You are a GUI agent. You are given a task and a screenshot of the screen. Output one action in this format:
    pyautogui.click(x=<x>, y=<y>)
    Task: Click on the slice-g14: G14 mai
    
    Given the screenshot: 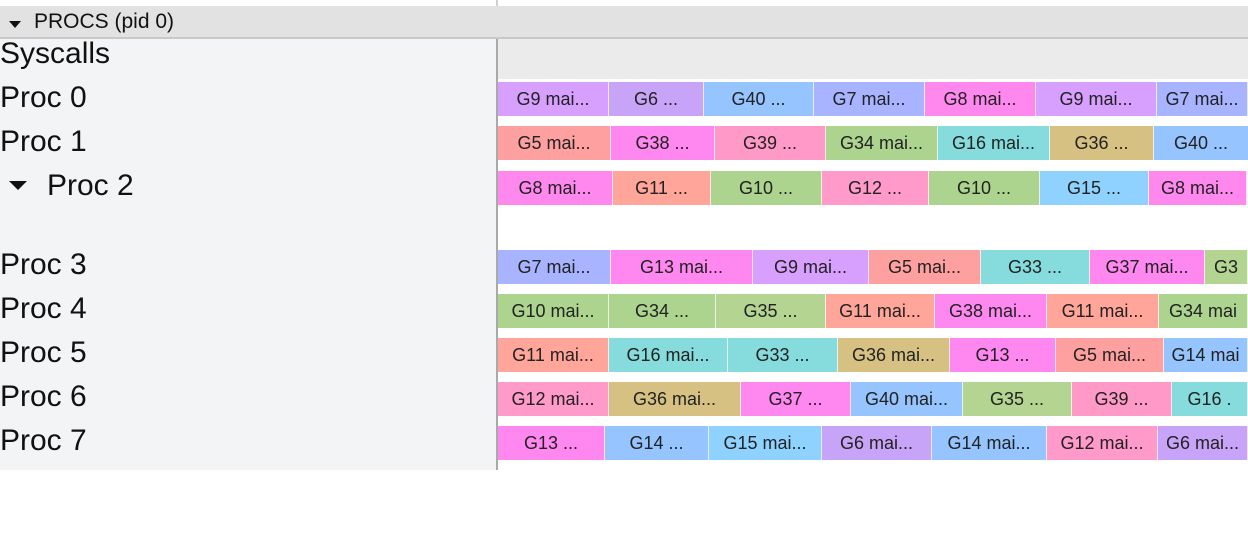 What is the action you would take?
    pyautogui.click(x=1206, y=355)
    